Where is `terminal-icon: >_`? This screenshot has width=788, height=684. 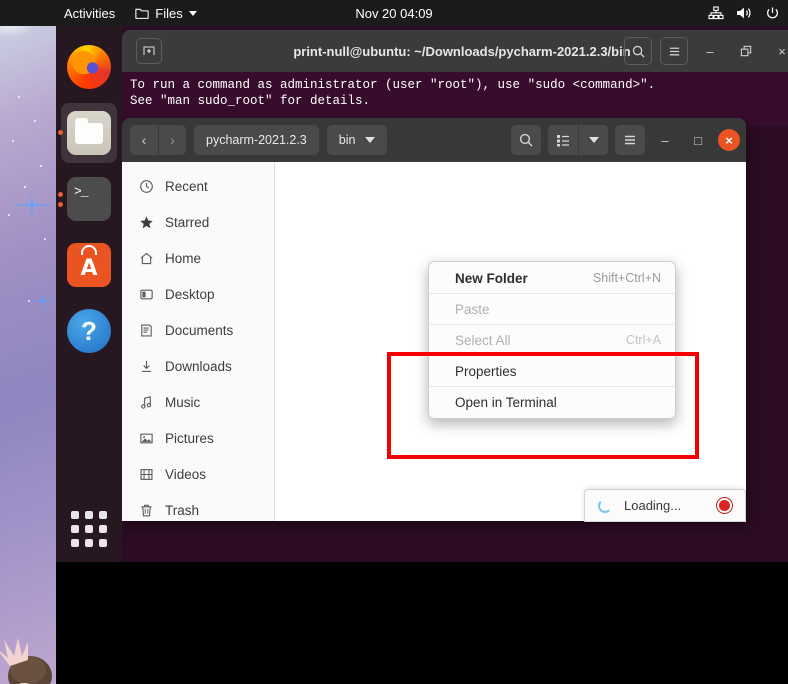 terminal-icon: >_ is located at coordinates (89, 199).